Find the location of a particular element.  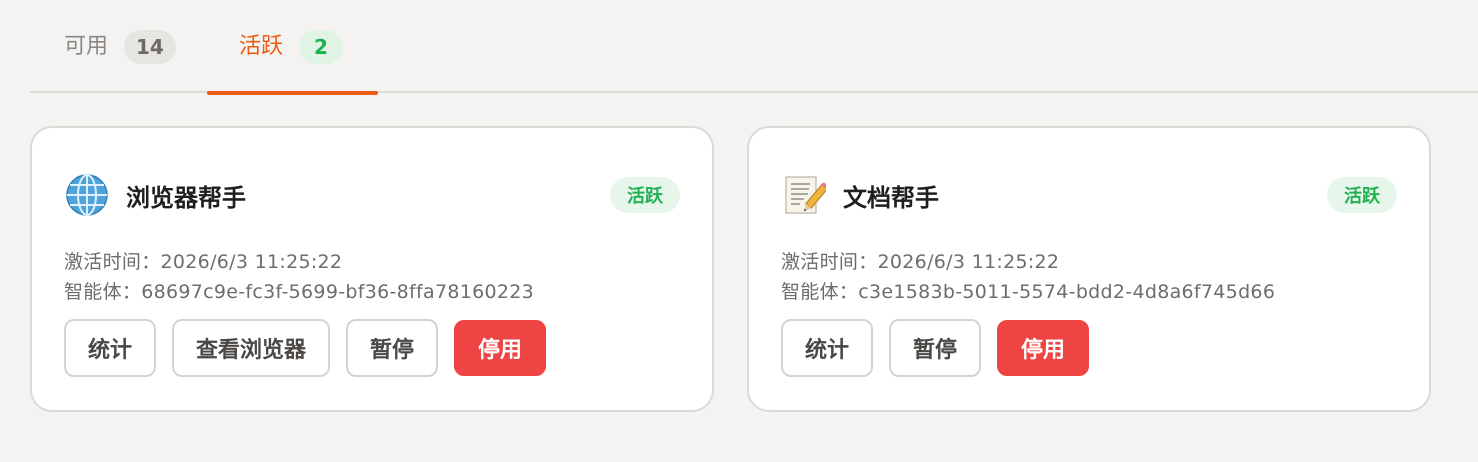

agent-id-row: 智能体：c3e1583b-5011-5574-bdd2-4d8a6f745d66 is located at coordinates (1028, 292).